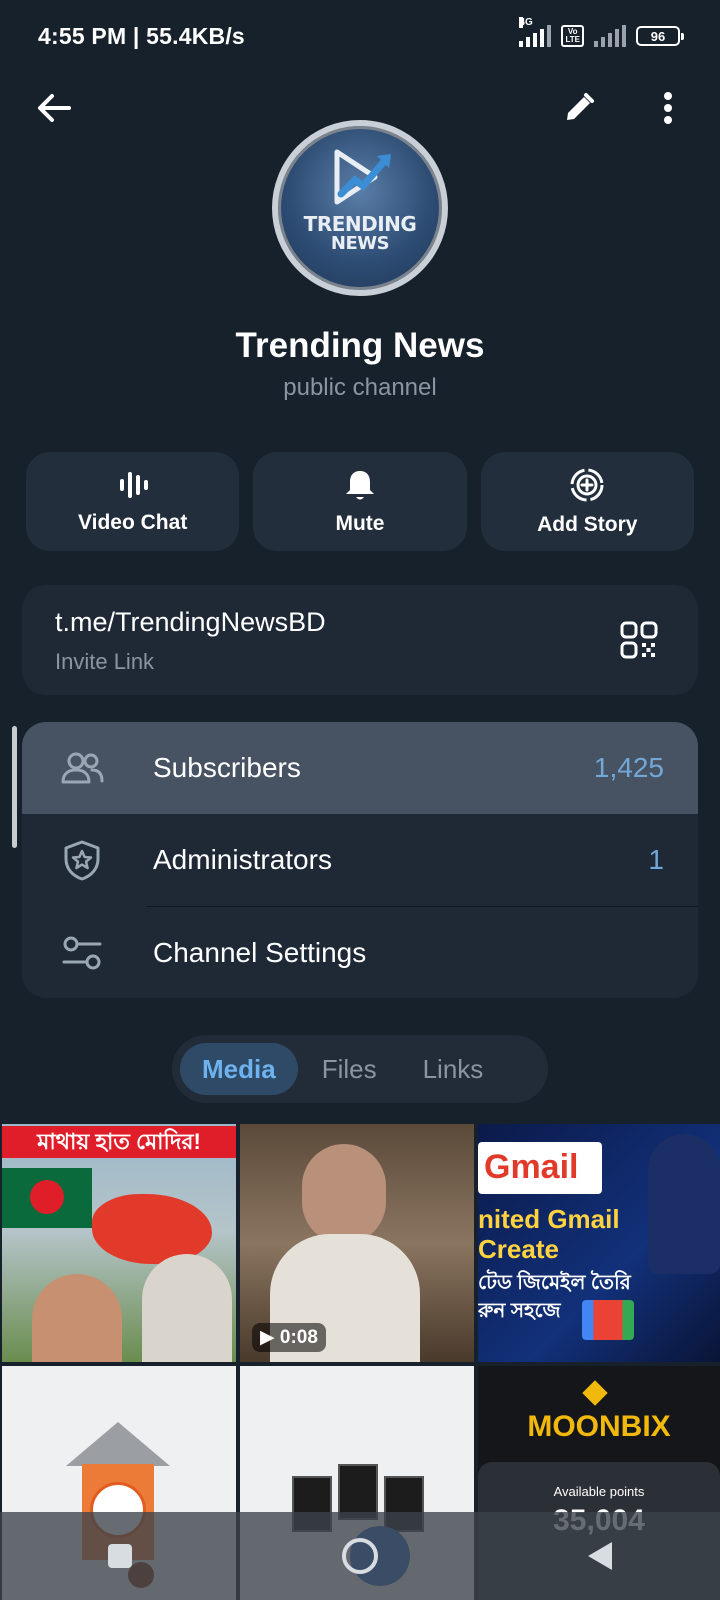 Image resolution: width=720 pixels, height=1600 pixels. I want to click on gmail-m-icon, so click(608, 1320).